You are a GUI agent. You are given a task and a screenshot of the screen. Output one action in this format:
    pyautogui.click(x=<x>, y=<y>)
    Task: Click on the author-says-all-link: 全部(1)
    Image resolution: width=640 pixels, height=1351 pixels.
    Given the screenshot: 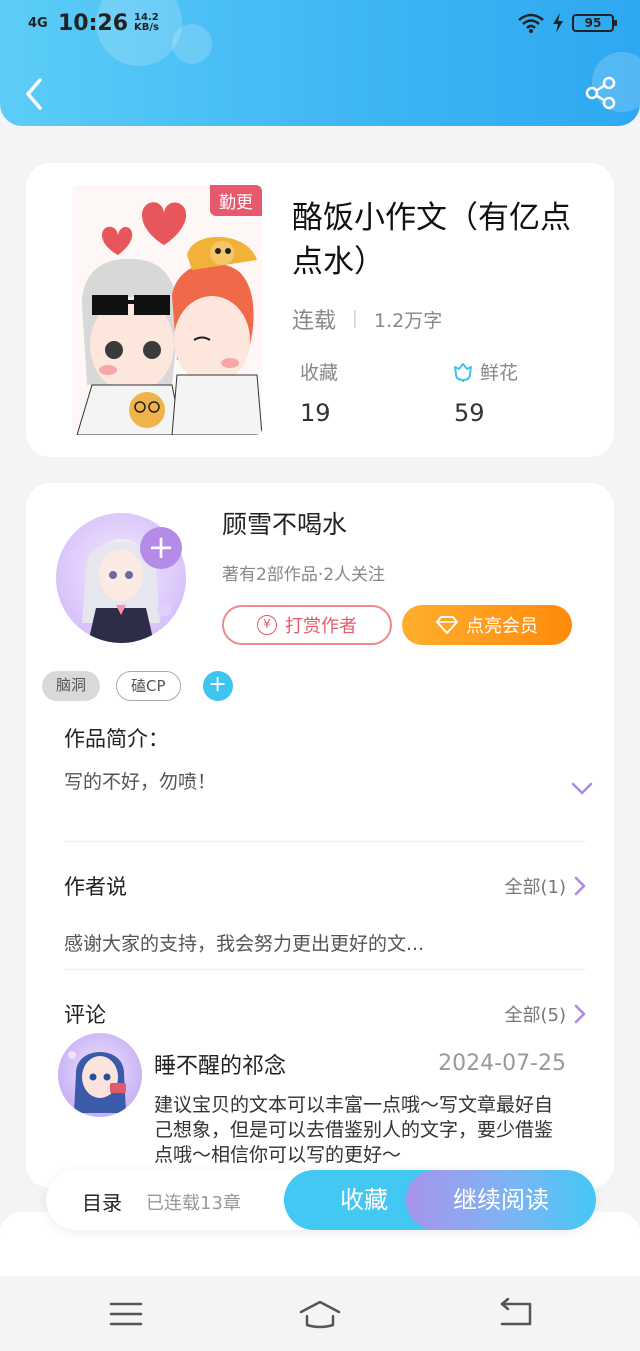 What is the action you would take?
    pyautogui.click(x=546, y=886)
    